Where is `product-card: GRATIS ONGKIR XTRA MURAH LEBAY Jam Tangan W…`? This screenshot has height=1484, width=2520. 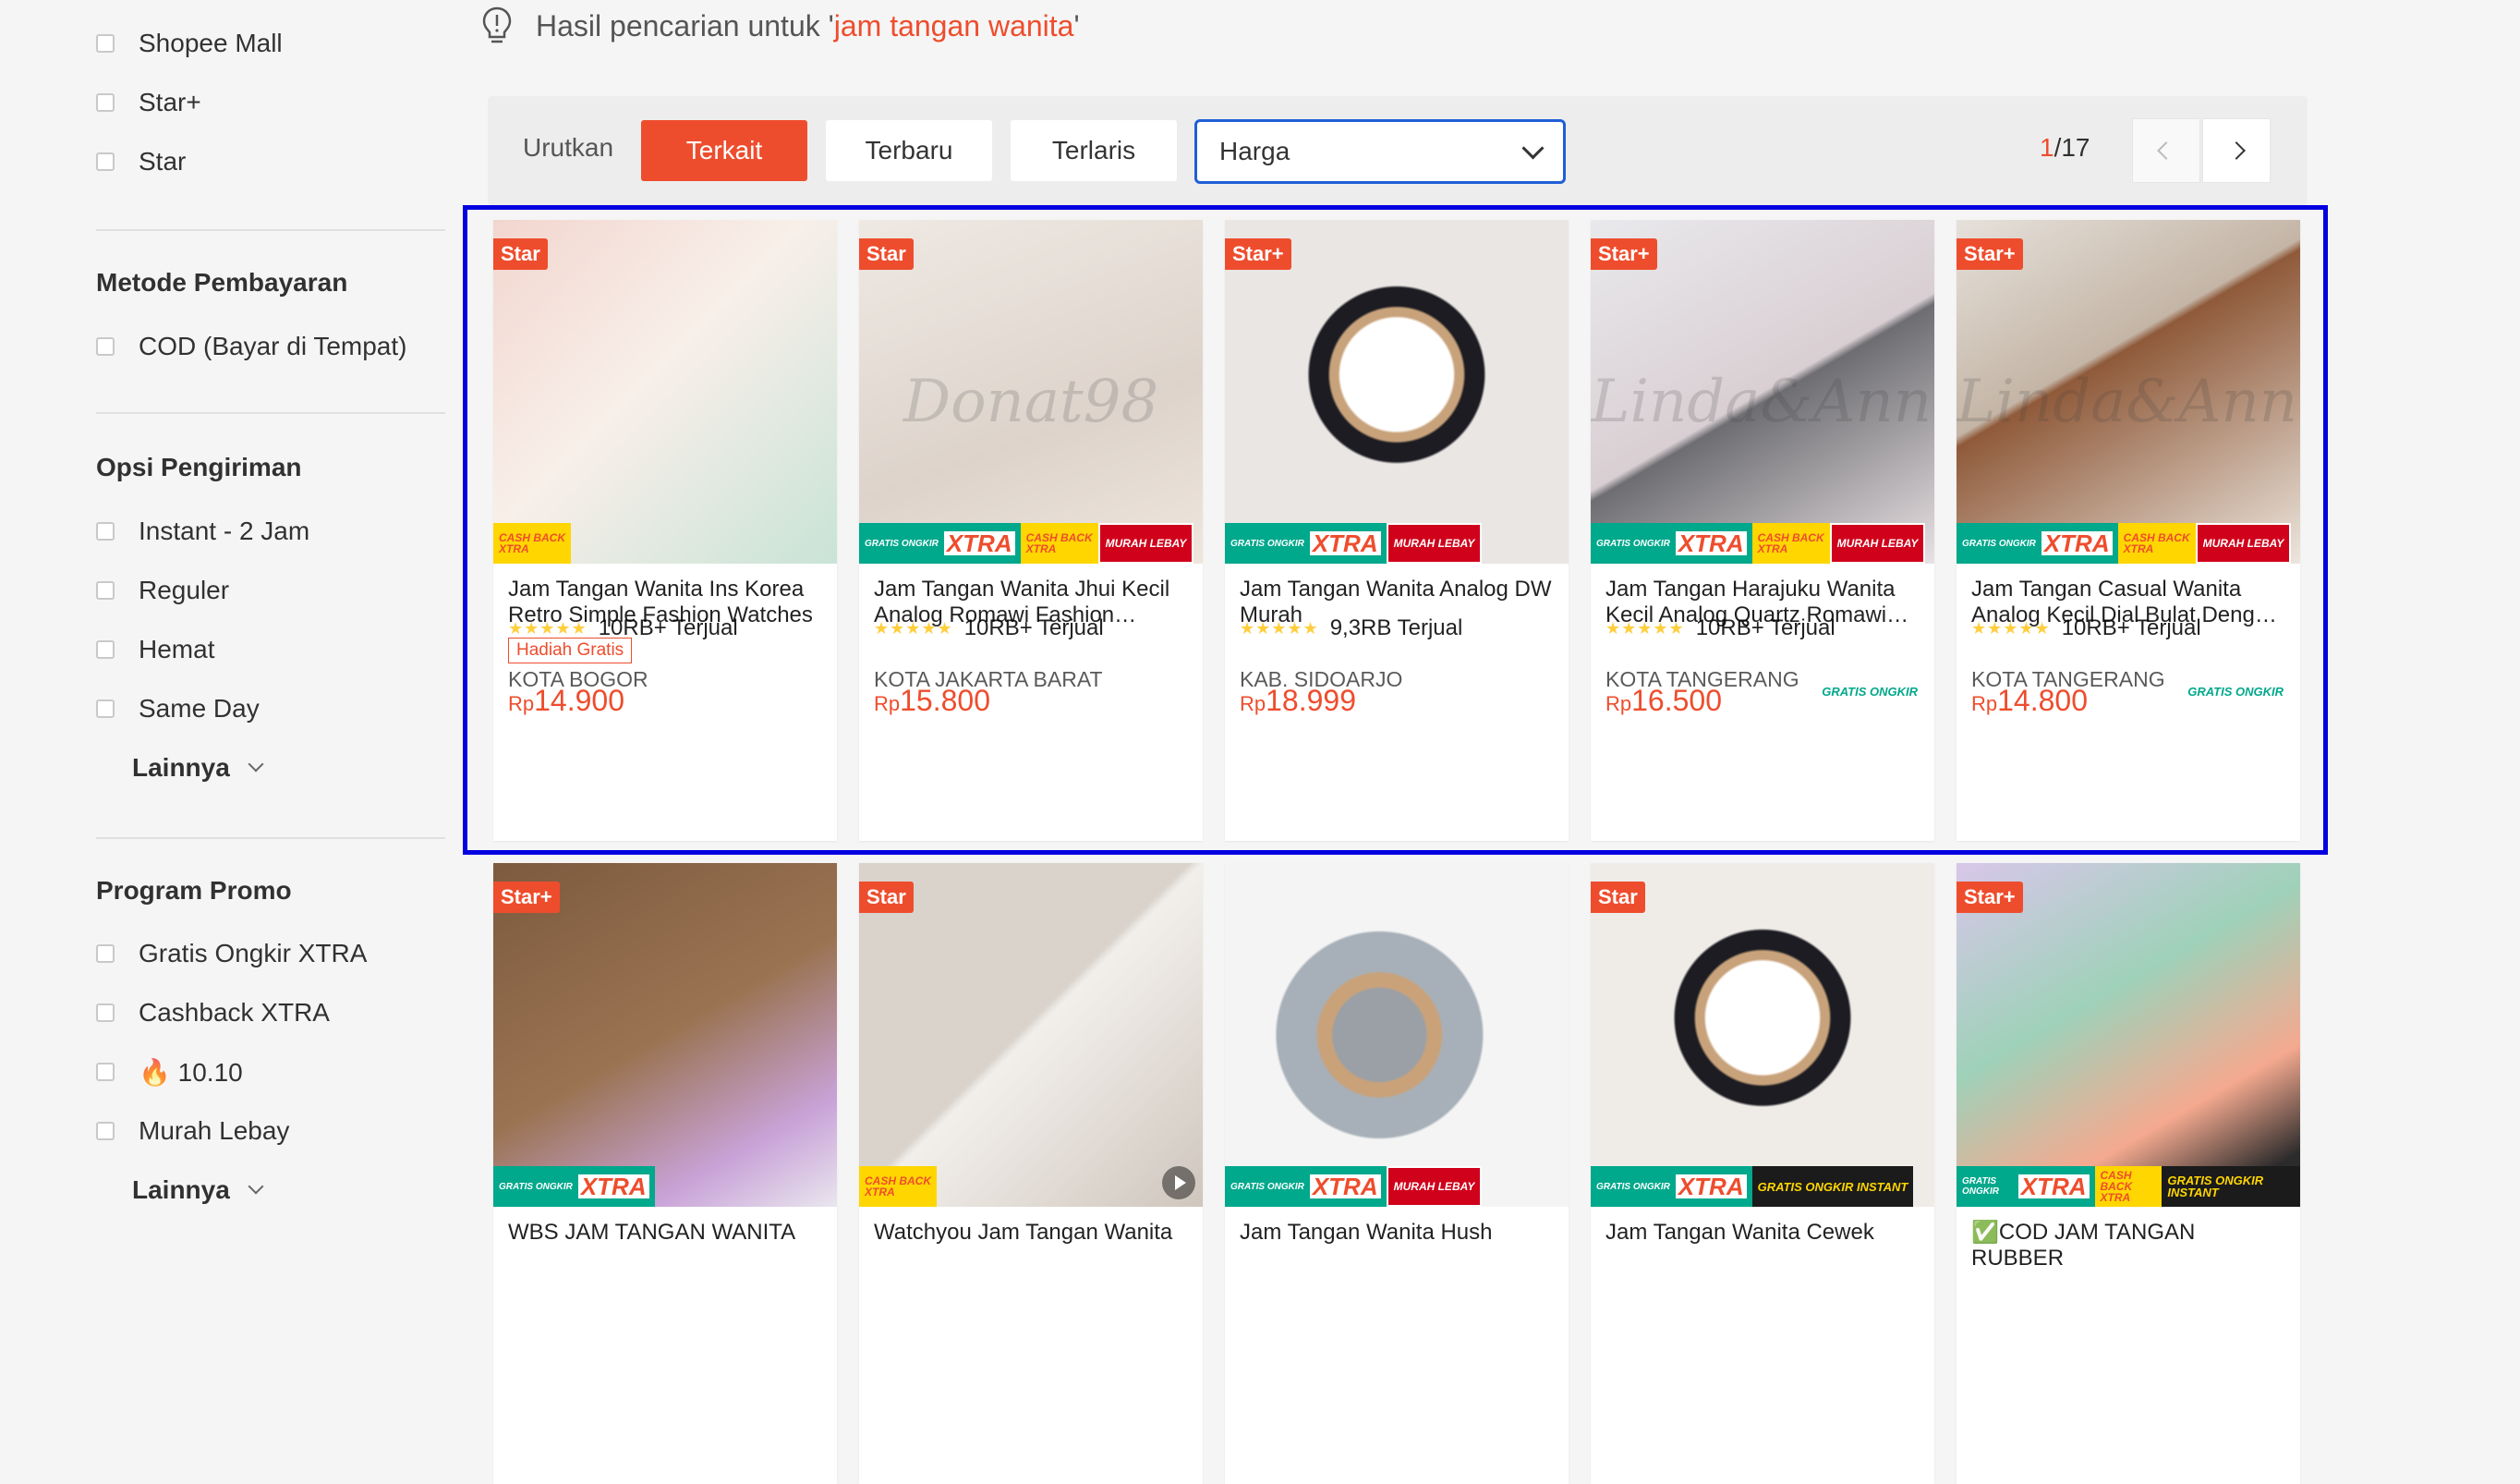 product-card: GRATIS ONGKIR XTRA MURAH LEBAY Jam Tangan W… is located at coordinates (1397, 1173).